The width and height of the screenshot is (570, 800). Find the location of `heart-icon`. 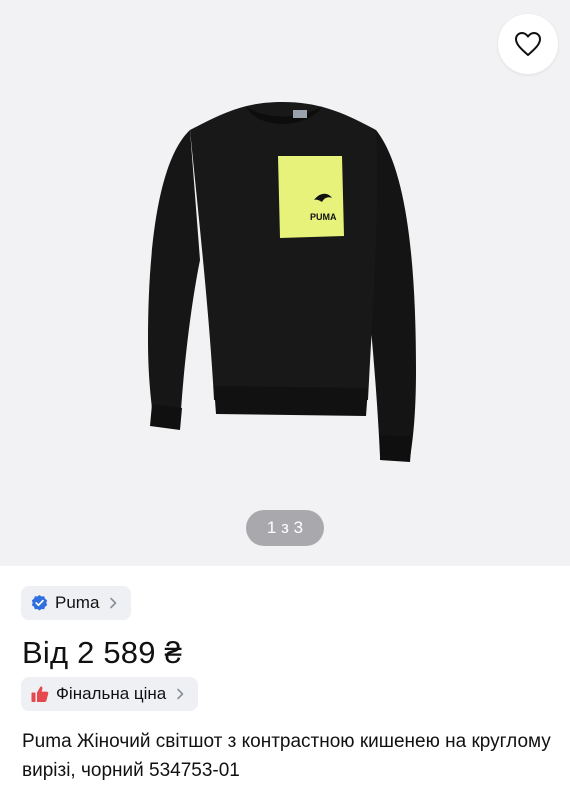

heart-icon is located at coordinates (528, 44).